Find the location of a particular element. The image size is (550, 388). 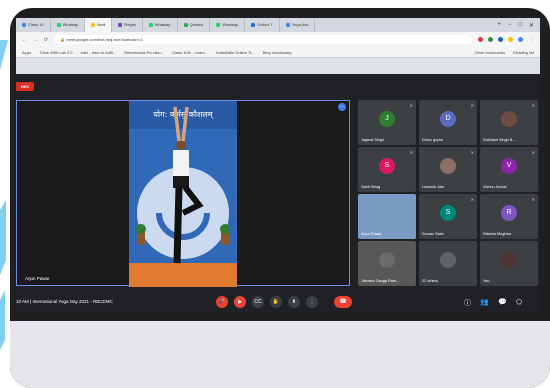

maximize-icon: □ is located at coordinates (520, 25).